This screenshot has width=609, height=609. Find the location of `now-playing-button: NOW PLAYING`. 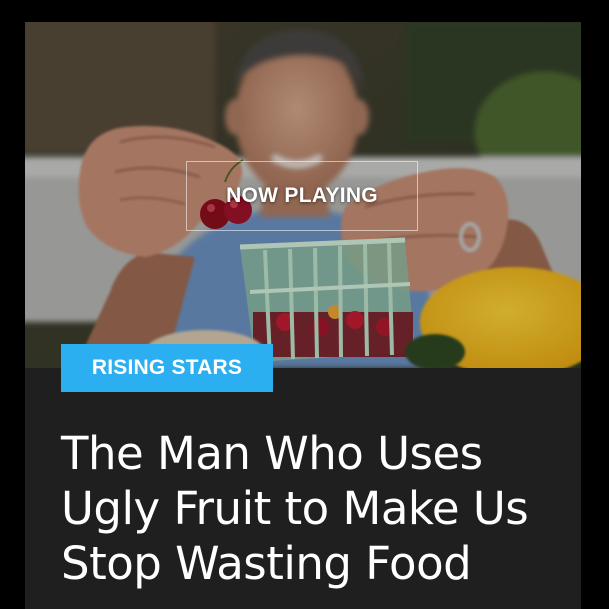

now-playing-button: NOW PLAYING is located at coordinates (302, 196).